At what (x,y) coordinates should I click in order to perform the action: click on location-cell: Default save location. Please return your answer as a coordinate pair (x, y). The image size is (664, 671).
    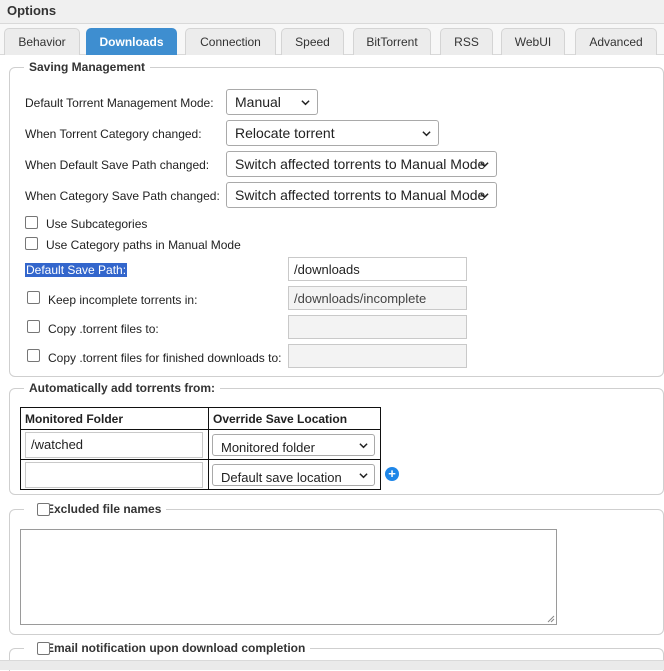
    Looking at the image, I should click on (294, 474).